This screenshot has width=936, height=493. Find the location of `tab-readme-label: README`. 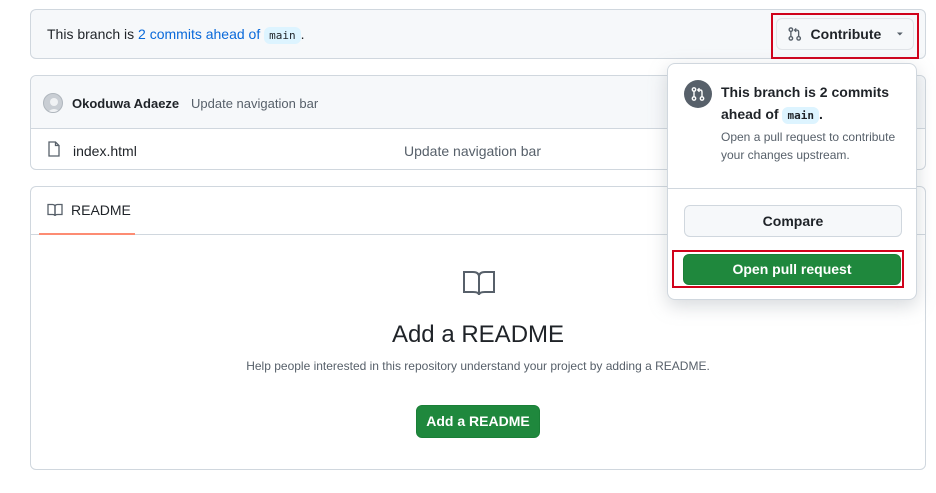

tab-readme-label: README is located at coordinates (101, 210).